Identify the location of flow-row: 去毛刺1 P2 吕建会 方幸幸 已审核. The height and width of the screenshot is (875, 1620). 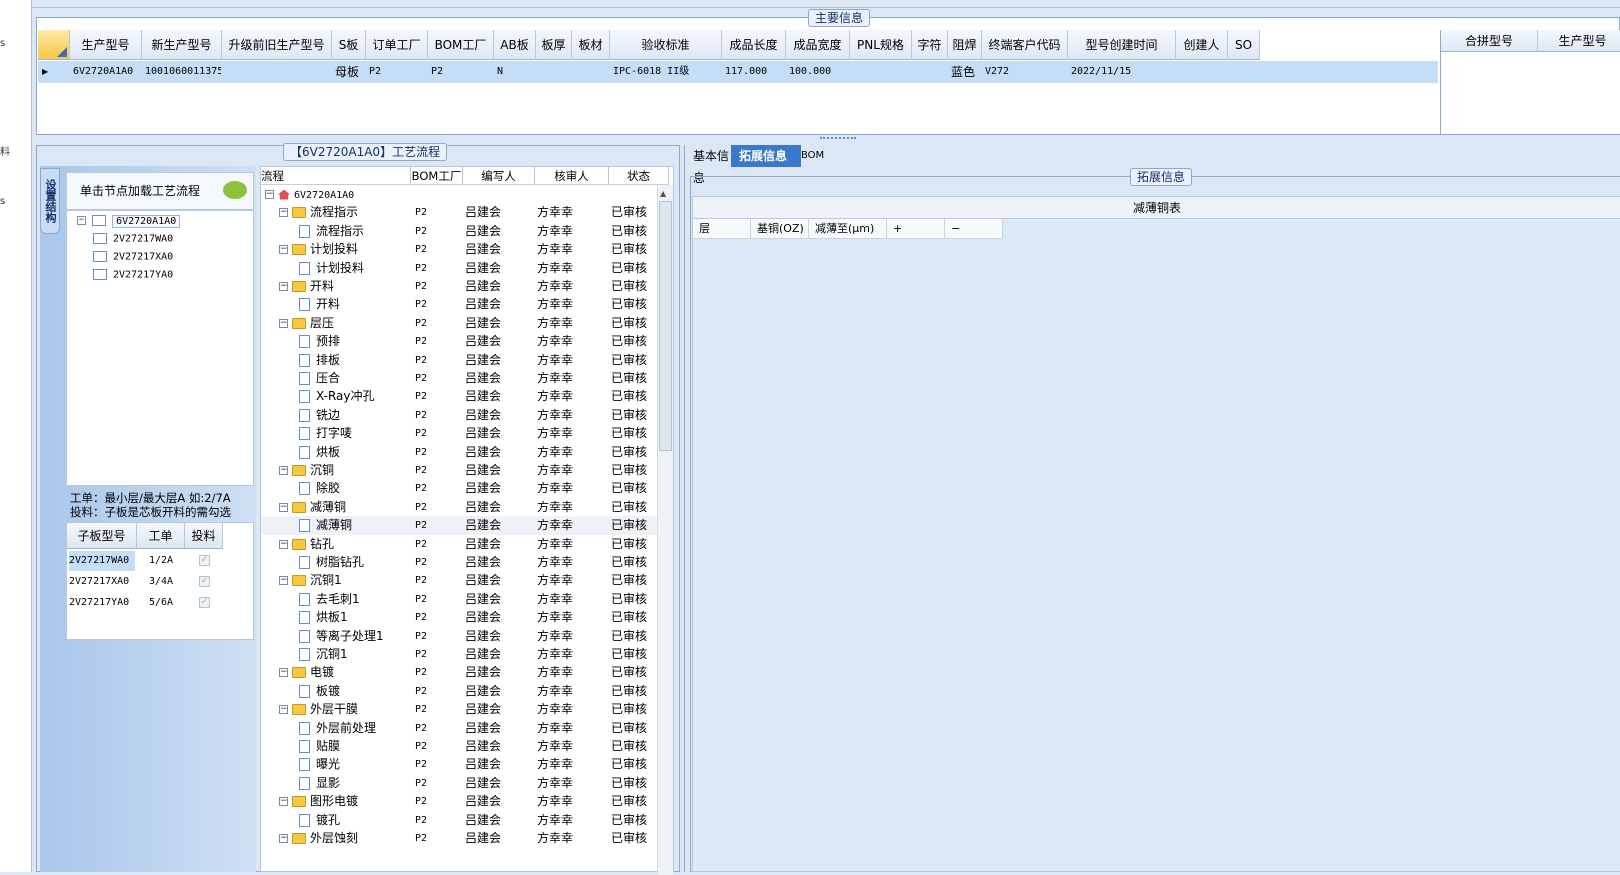
(459, 599).